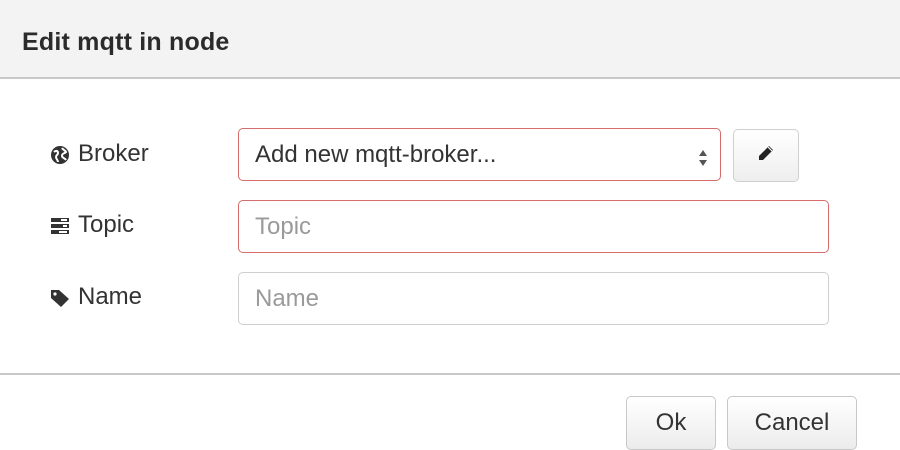 This screenshot has width=900, height=450. Describe the element at coordinates (792, 423) in the screenshot. I see `cancel-button: Cancel` at that location.